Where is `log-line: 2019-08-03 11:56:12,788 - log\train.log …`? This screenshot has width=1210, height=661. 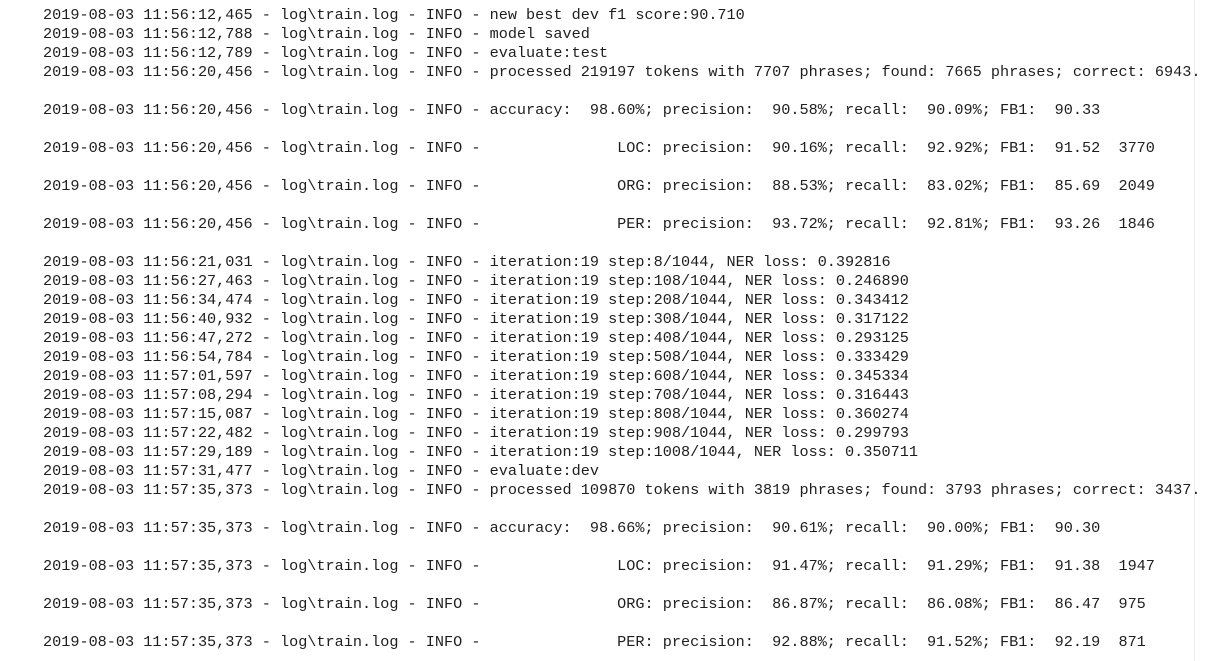
log-line: 2019-08-03 11:56:12,788 - log\train.log … is located at coordinates (316, 34).